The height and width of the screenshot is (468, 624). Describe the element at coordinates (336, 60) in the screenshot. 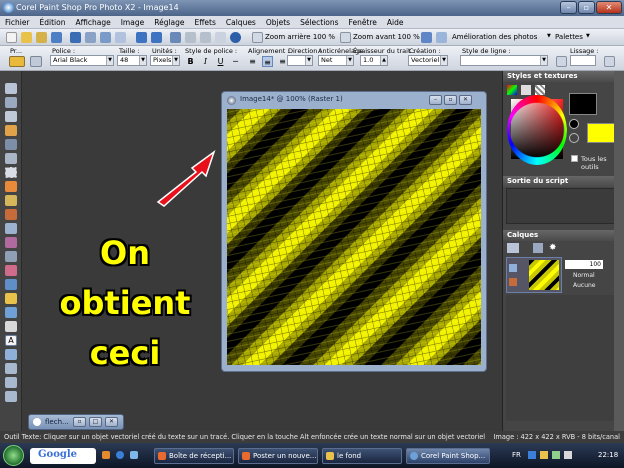

I see `antialias-select: Net ▼` at that location.